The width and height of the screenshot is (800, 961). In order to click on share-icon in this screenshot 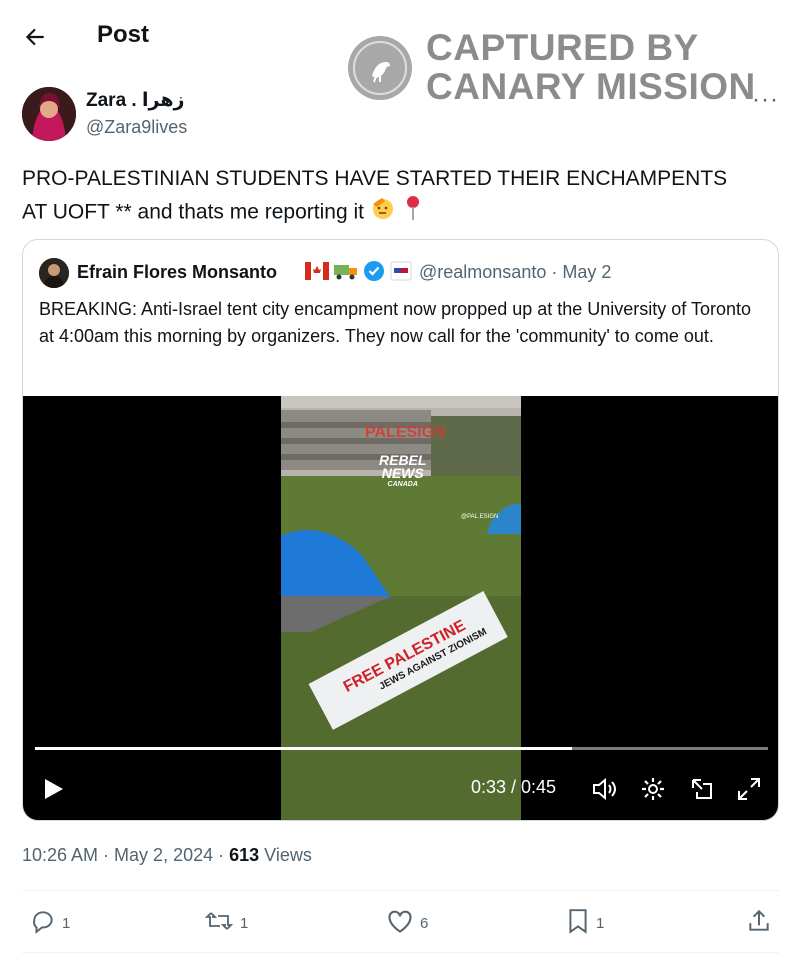, I will do `click(759, 923)`.